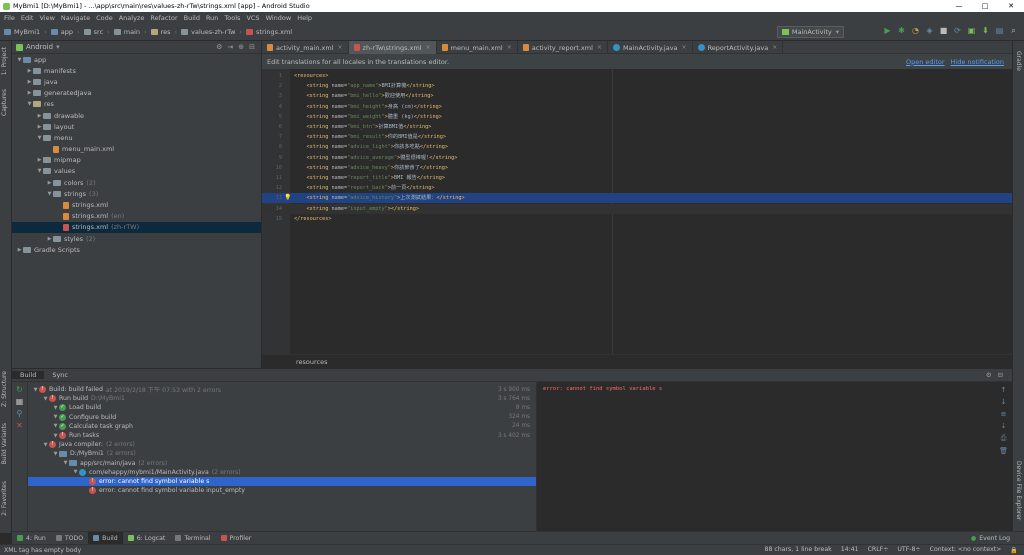 Image resolution: width=1024 pixels, height=555 pixels. Describe the element at coordinates (4, 443) in the screenshot. I see `build-variants-tool-tab: Build Variants` at that location.